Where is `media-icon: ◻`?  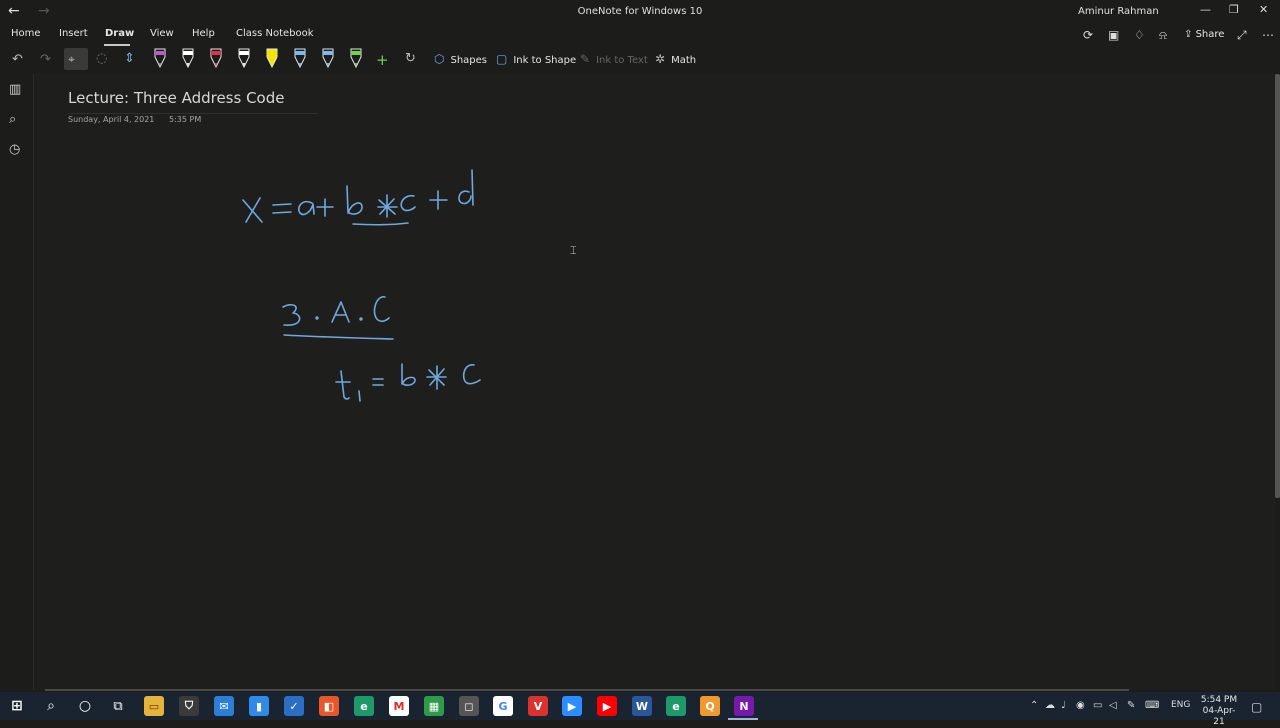 media-icon: ◻ is located at coordinates (469, 706).